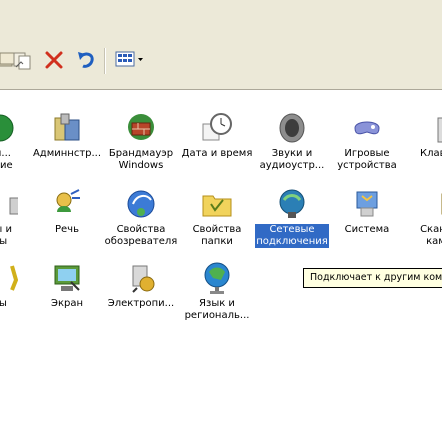 This screenshot has width=442, height=432. What do you see at coordinates (141, 278) in the screenshot?
I see `power-options-icon` at bounding box center [141, 278].